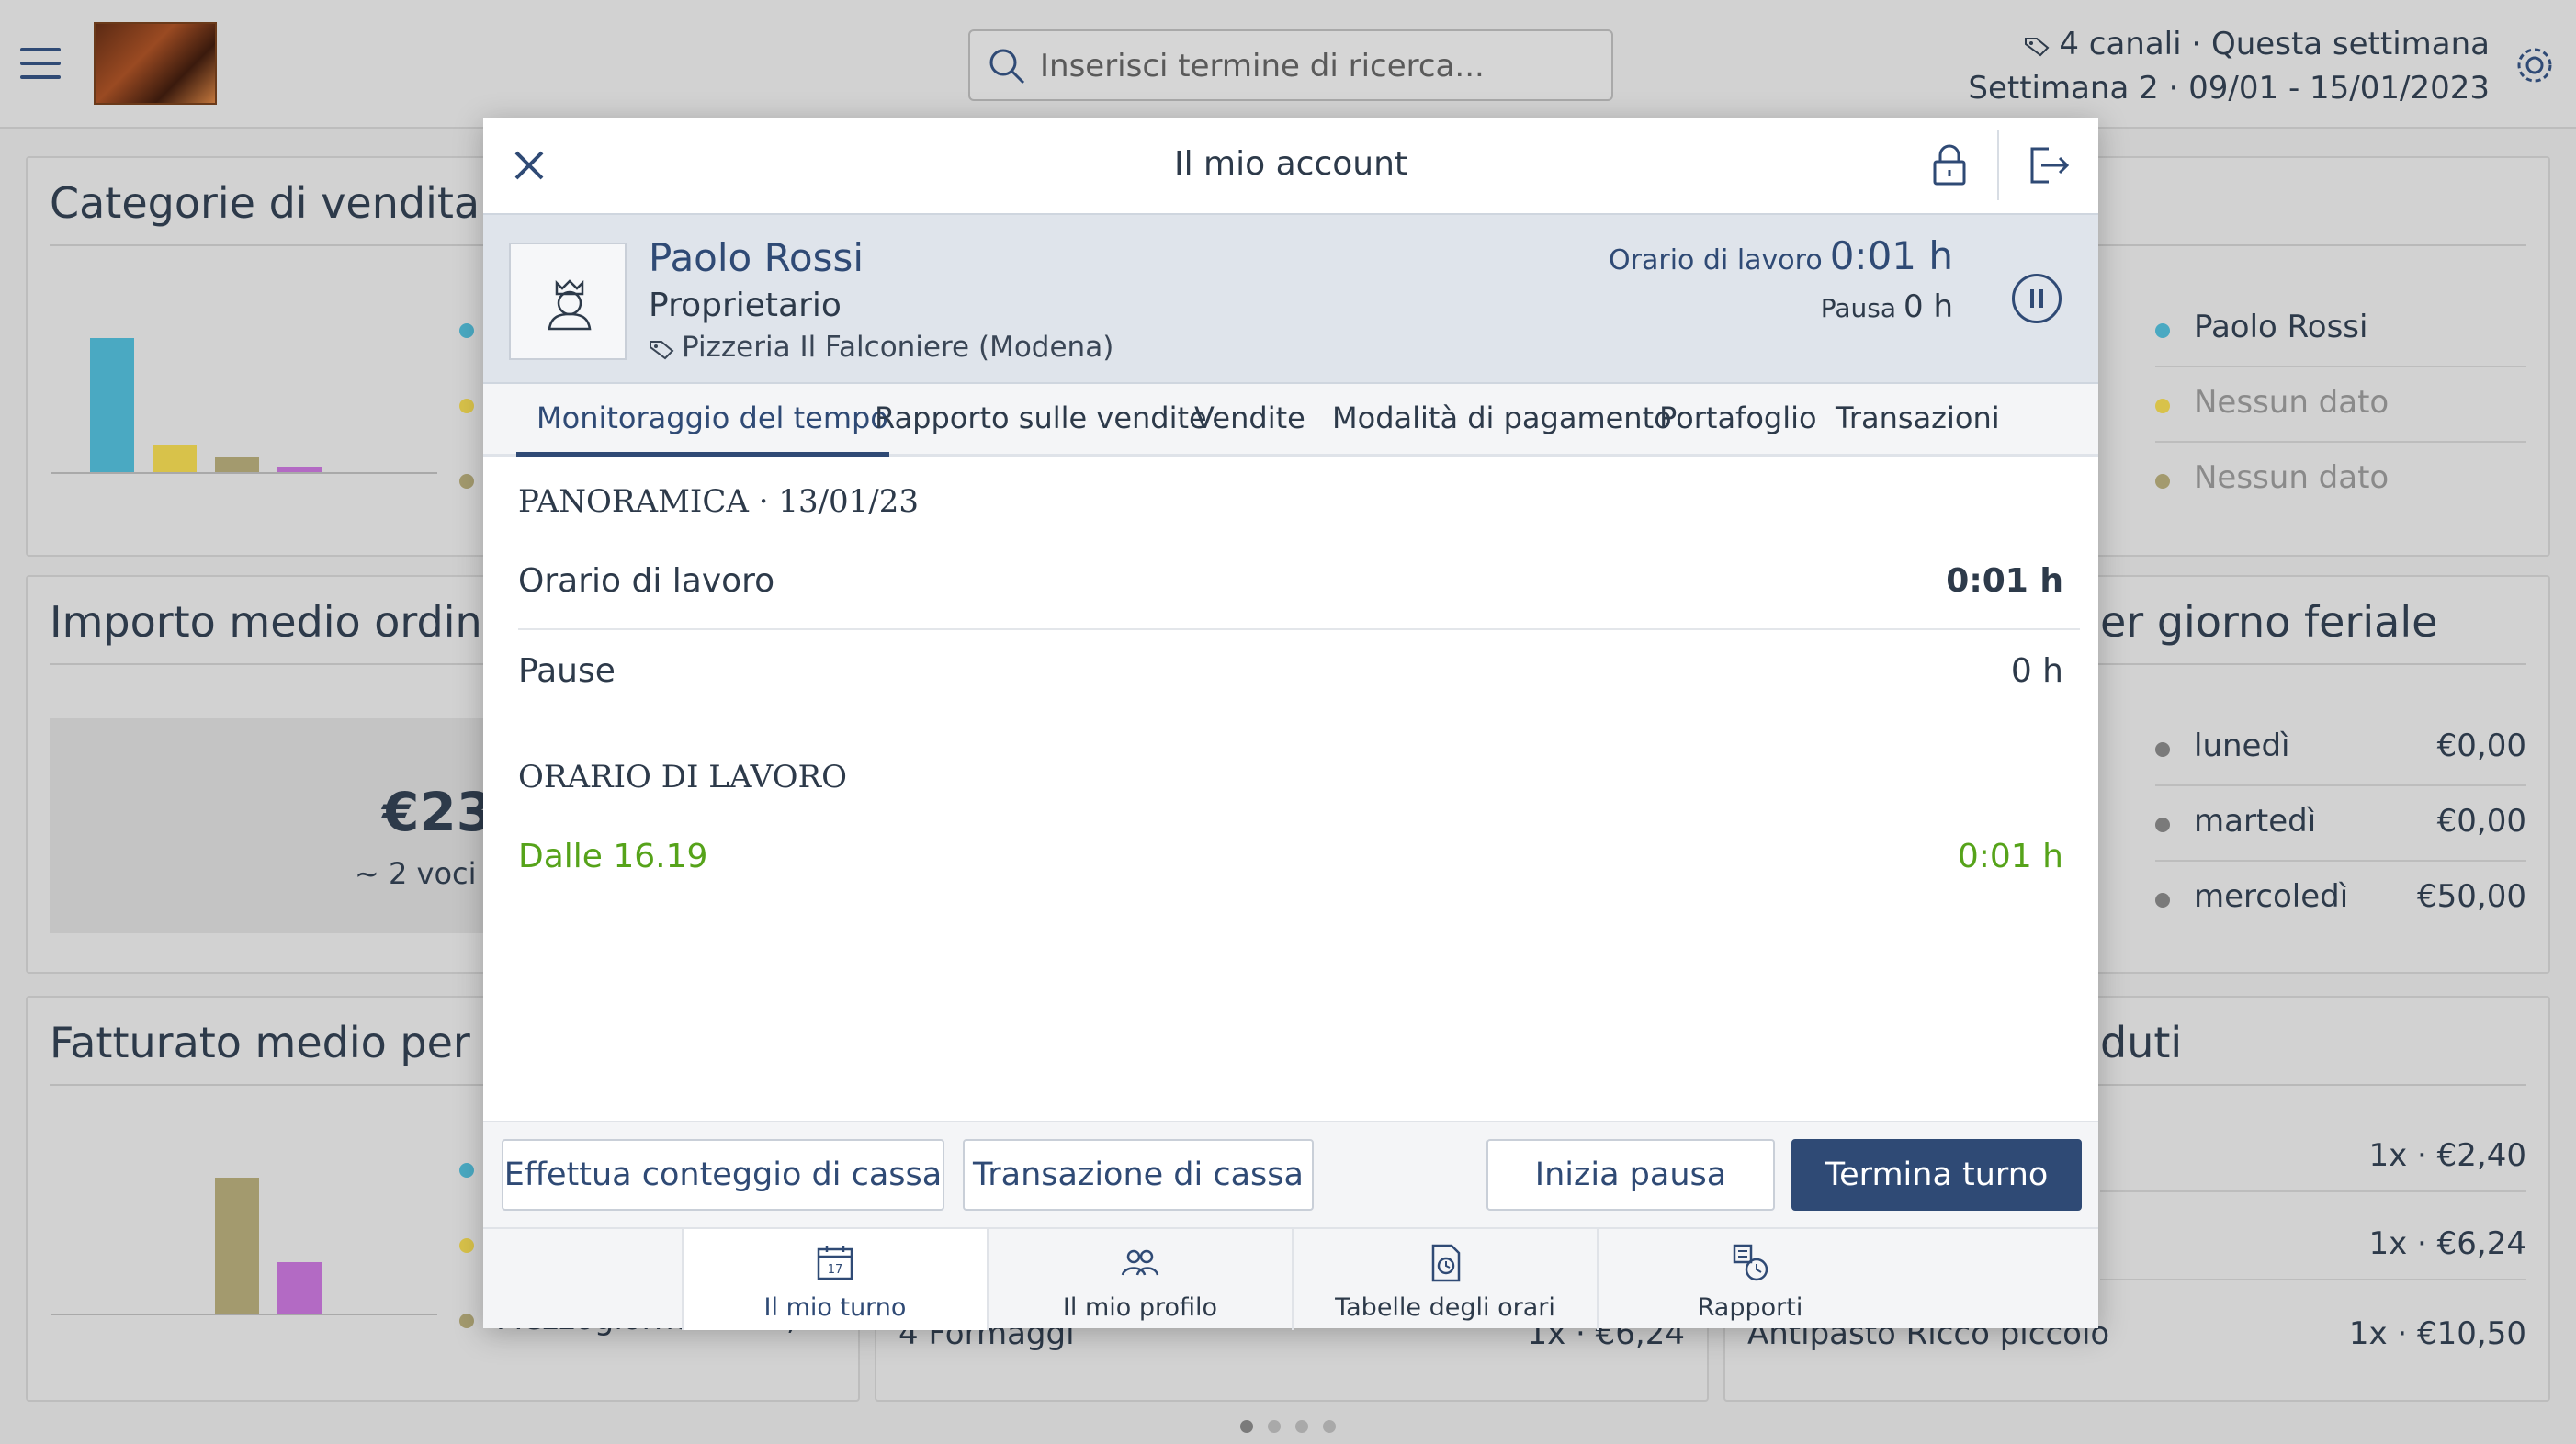 The image size is (2576, 1444). I want to click on worktime-from-value: 0:01 h, so click(2010, 857).